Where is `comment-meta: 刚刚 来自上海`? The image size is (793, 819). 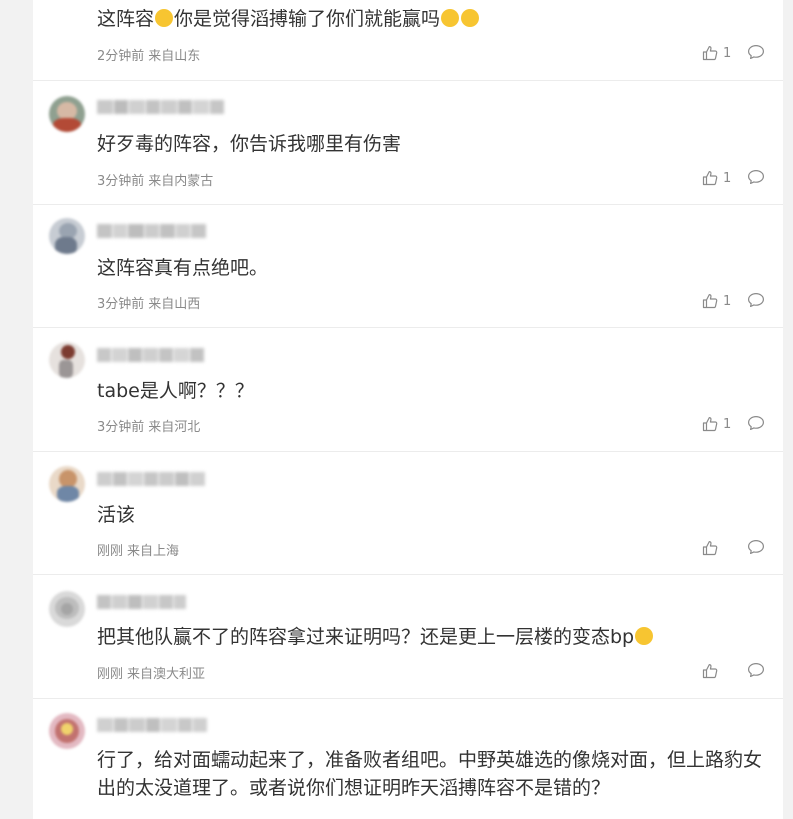
comment-meta: 刚刚 来自上海 is located at coordinates (138, 549).